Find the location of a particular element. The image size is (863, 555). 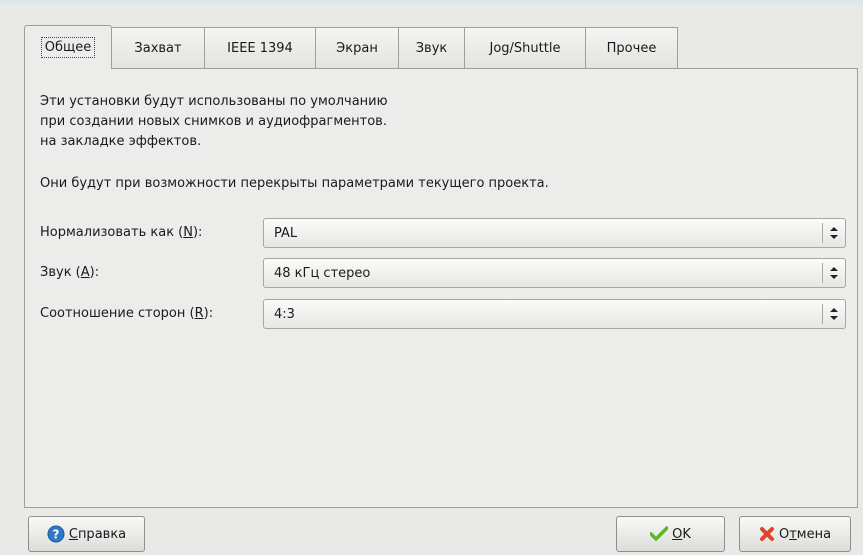

tab-label: Прочее is located at coordinates (631, 48).